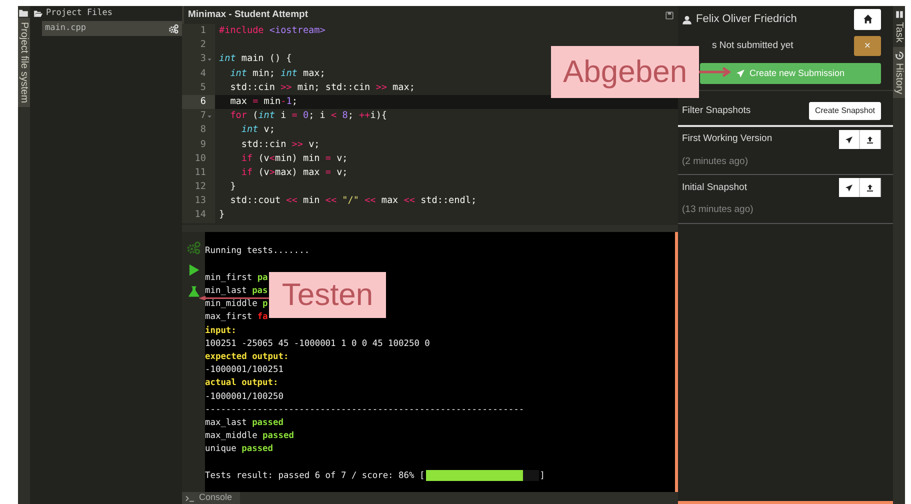 Image resolution: width=911 pixels, height=504 pixels. What do you see at coordinates (327, 295) in the screenshot?
I see `annotation-label: Testen` at bounding box center [327, 295].